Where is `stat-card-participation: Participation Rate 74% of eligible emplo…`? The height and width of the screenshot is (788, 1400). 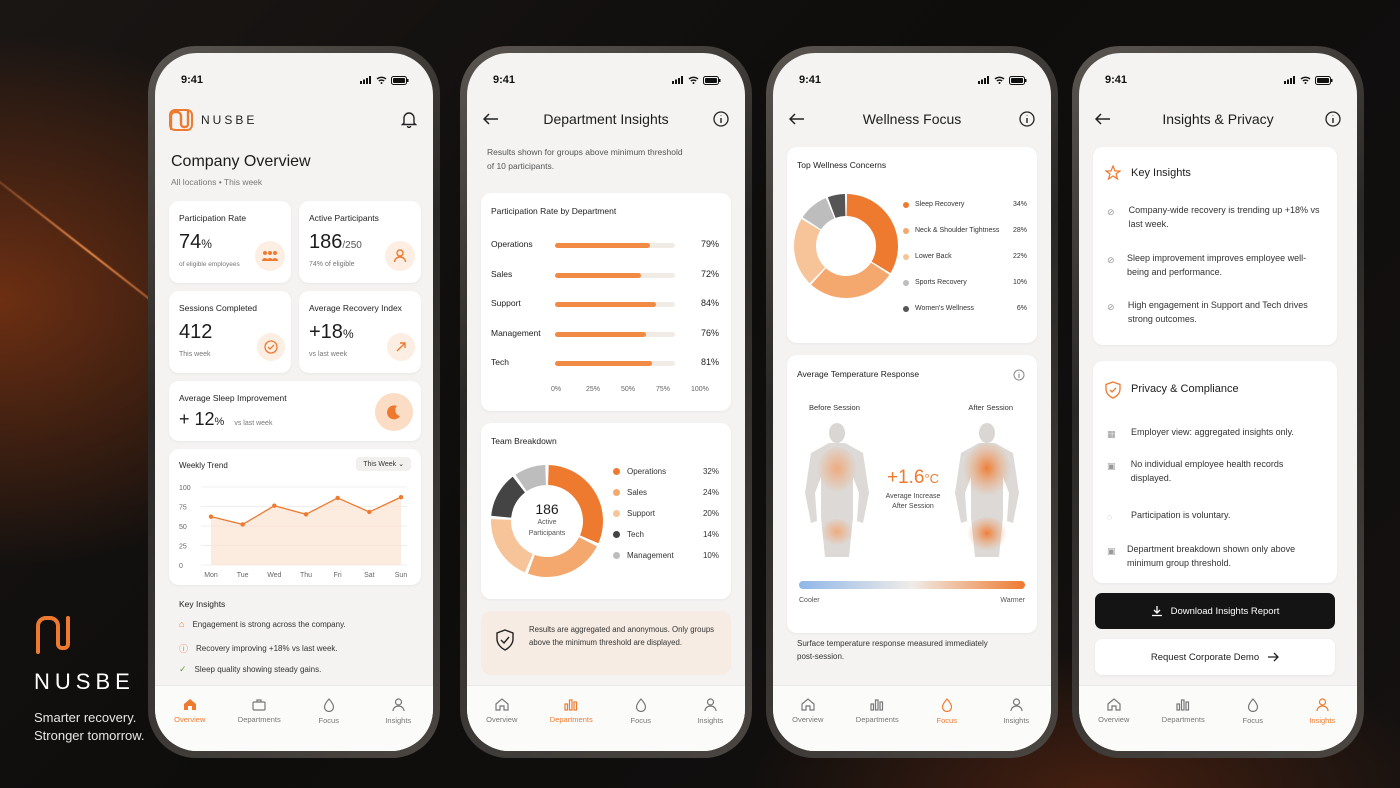
stat-card-participation: Participation Rate 74% of eligible emplo… is located at coordinates (230, 242).